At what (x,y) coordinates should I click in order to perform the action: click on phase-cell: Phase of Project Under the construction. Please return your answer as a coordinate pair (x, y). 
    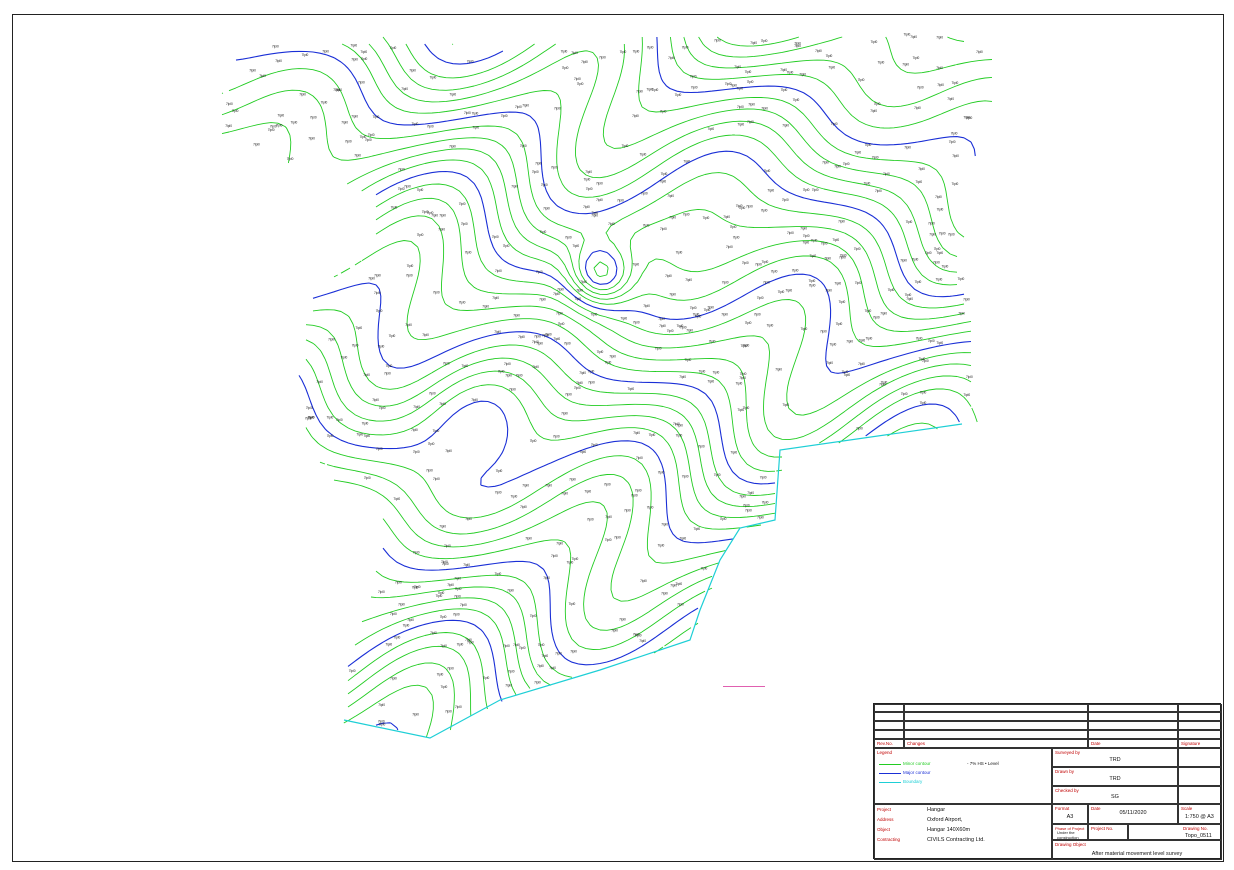
    Looking at the image, I should click on (1070, 832).